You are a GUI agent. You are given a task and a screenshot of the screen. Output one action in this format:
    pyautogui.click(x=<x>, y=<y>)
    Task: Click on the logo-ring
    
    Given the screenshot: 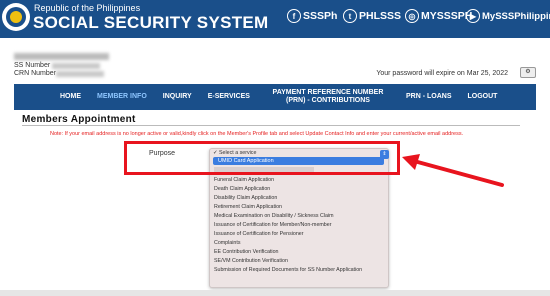 What is the action you would take?
    pyautogui.click(x=16, y=17)
    